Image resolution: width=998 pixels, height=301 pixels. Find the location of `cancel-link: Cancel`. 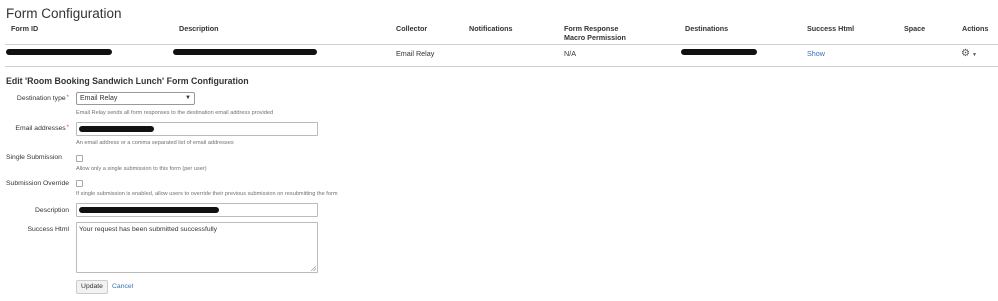

cancel-link: Cancel is located at coordinates (122, 286).